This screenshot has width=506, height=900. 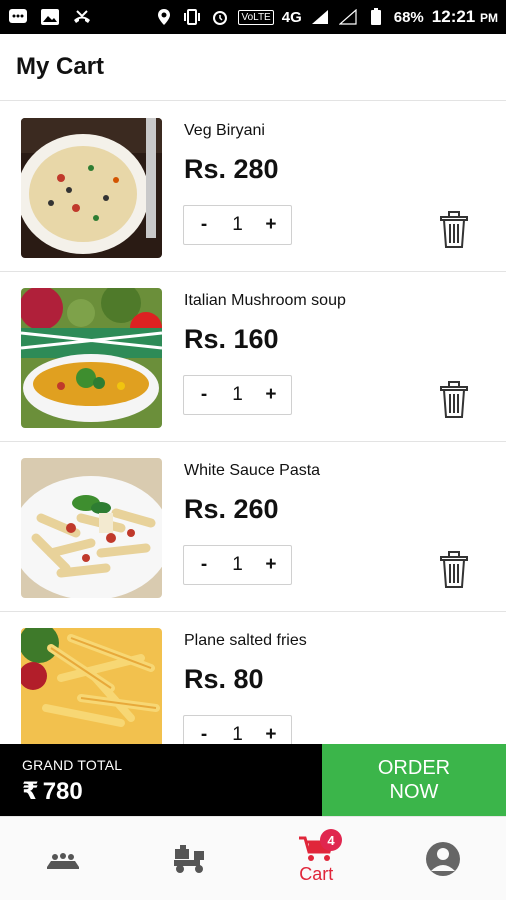 I want to click on image-icon, so click(x=50, y=17).